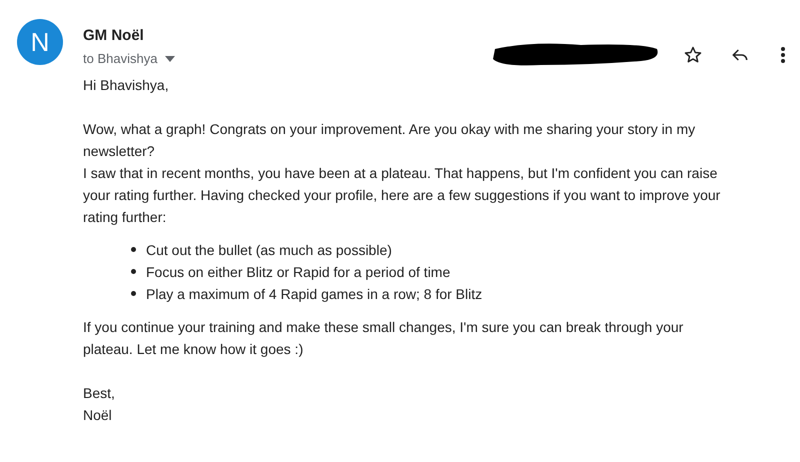 The width and height of the screenshot is (800, 462). Describe the element at coordinates (314, 294) in the screenshot. I see `bullet-text: Play a maximum of 4 Rapid games in a row; 8 for Blitz` at that location.